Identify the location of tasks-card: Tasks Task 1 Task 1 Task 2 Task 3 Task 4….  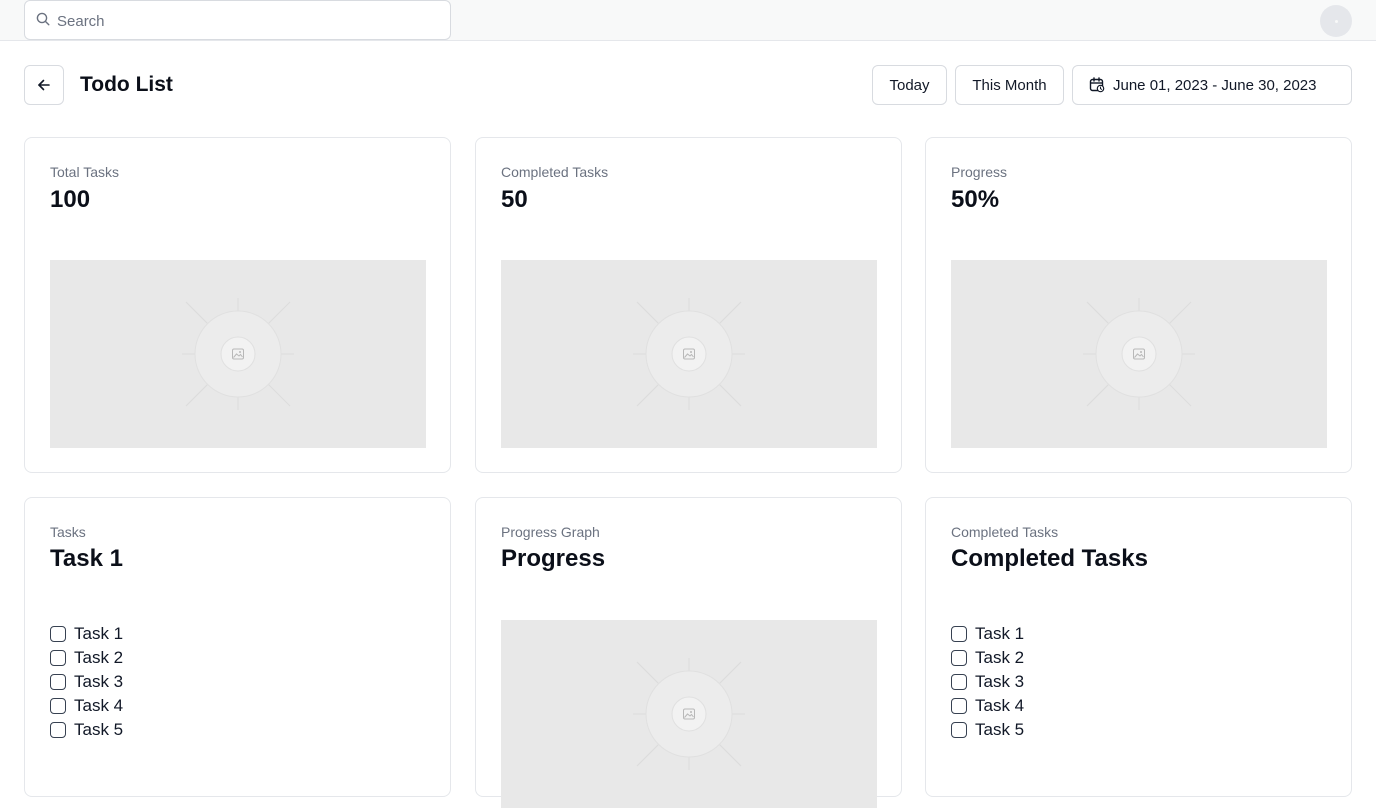
(237, 647).